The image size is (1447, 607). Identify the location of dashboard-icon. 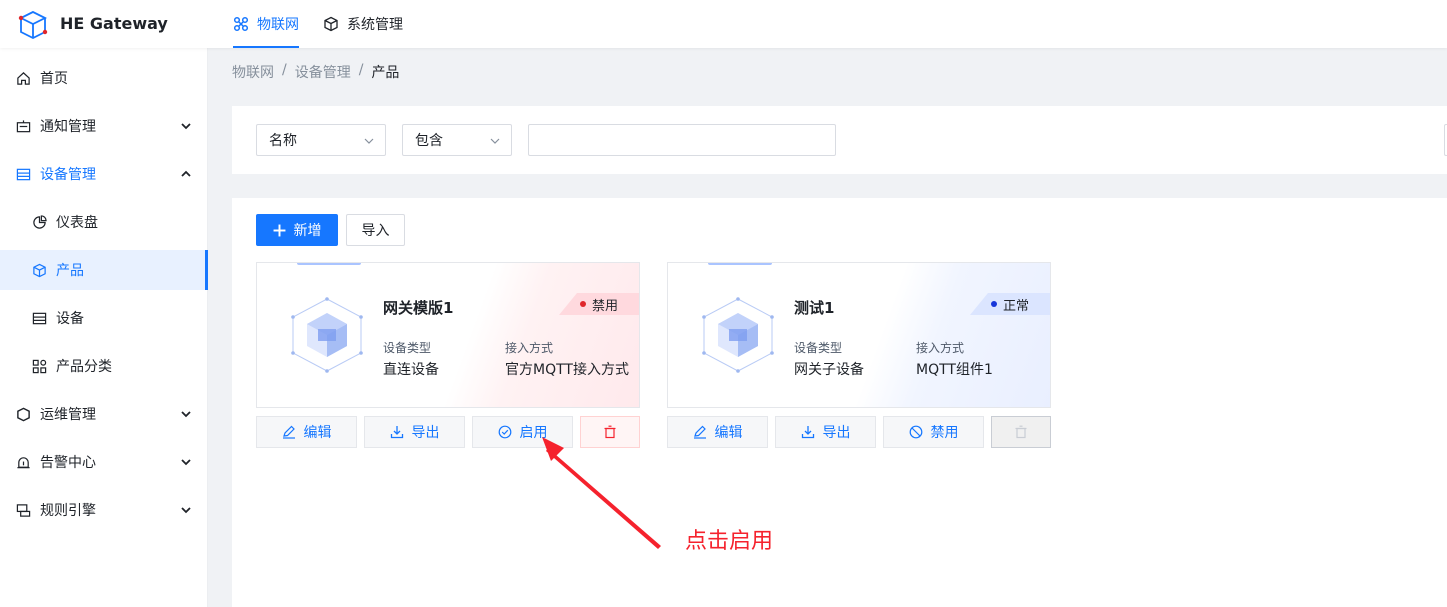
(39, 222).